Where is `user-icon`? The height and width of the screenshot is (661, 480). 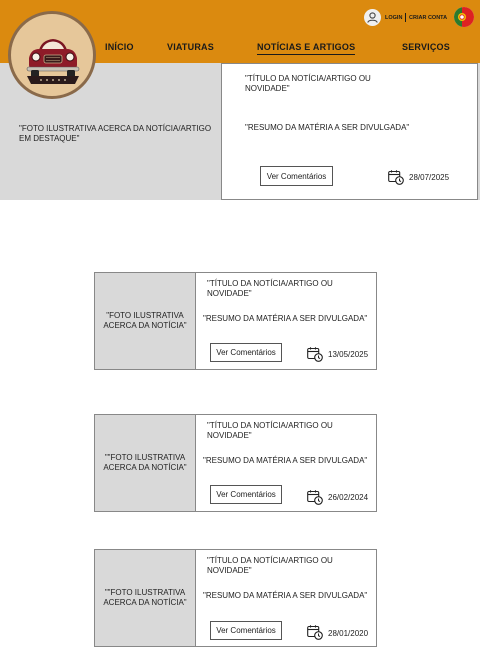
user-icon is located at coordinates (372, 17).